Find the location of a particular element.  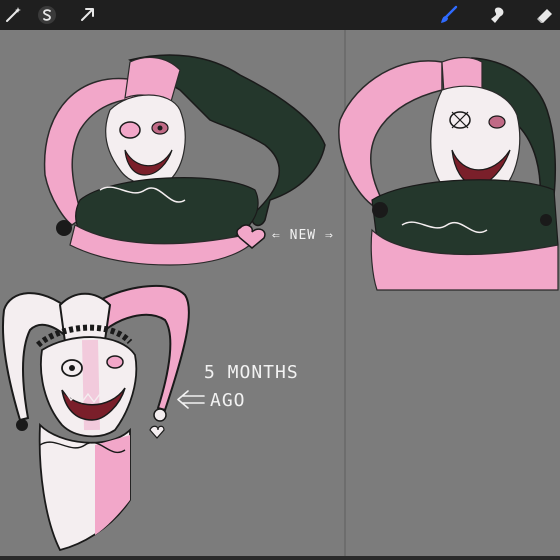

annotation-five-months: 5 MONTHS is located at coordinates (251, 372).